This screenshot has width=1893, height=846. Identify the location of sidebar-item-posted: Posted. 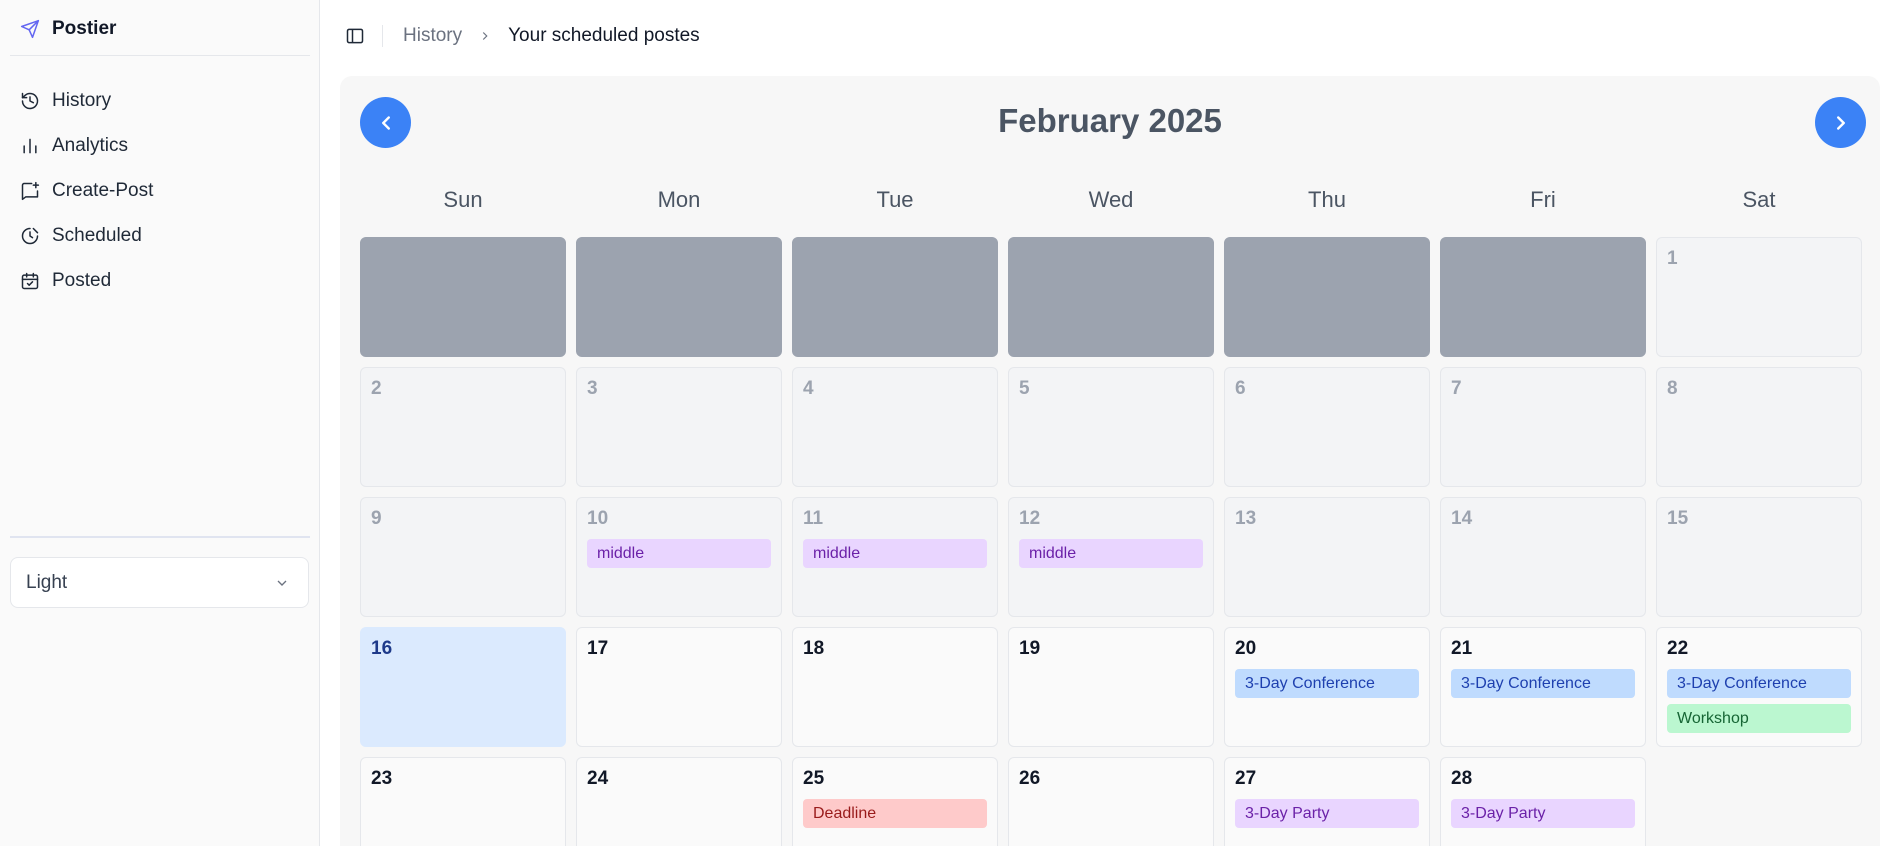
(160, 280).